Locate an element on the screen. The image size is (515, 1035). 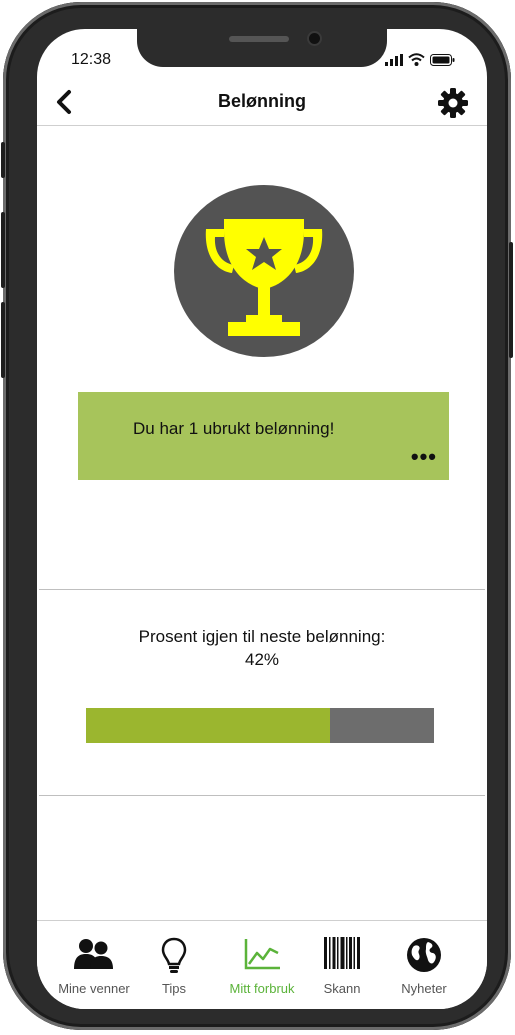
unused-reward-banner: Du har 1 ubrukt belønning! ••• is located at coordinates (263, 436).